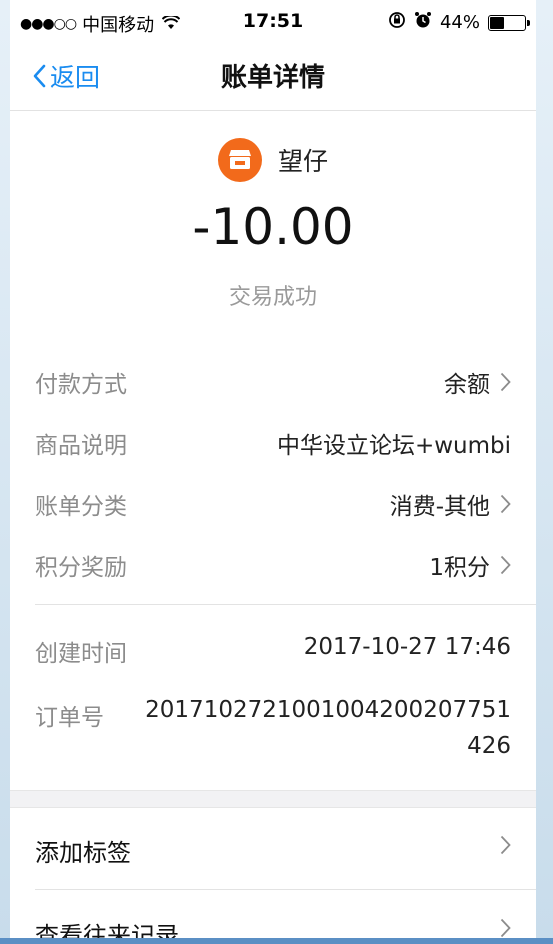 The image size is (553, 944). Describe the element at coordinates (81, 385) in the screenshot. I see `detail-label: 付款方式` at that location.